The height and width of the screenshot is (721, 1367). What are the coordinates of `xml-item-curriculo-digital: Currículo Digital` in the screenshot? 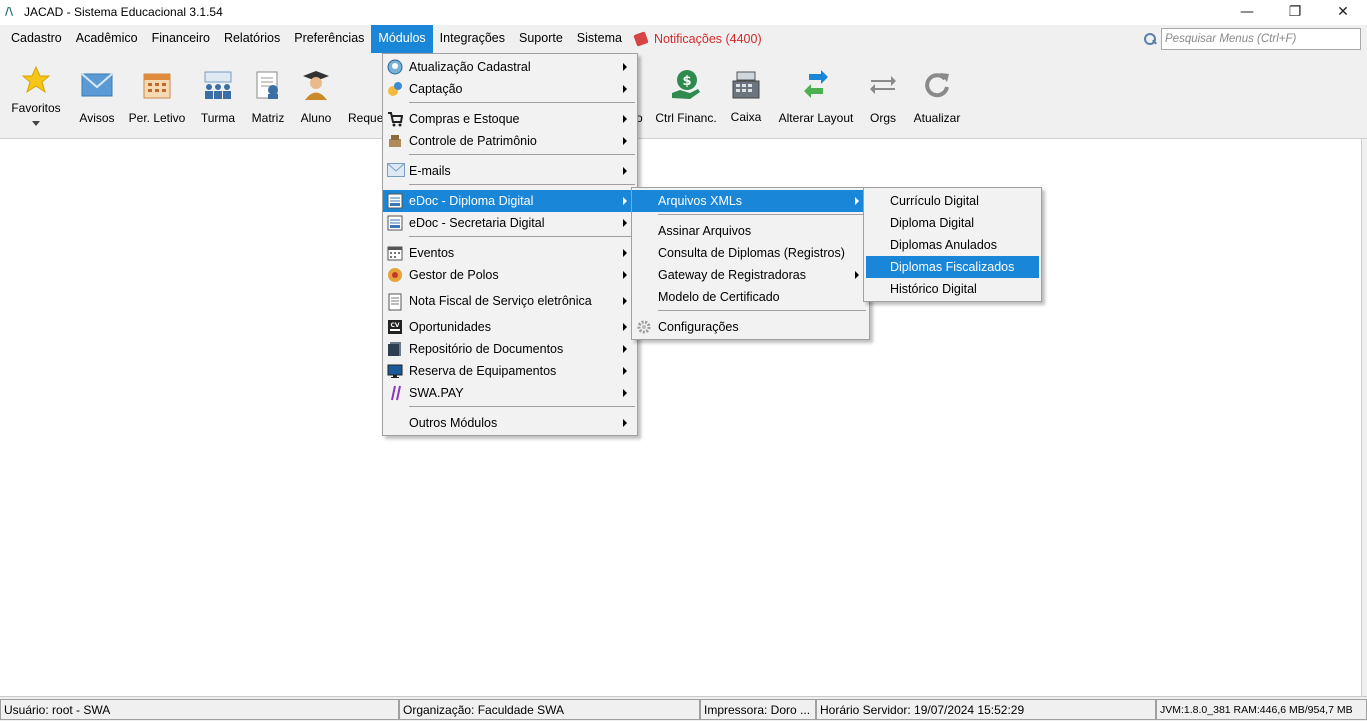 It's located at (952, 201).